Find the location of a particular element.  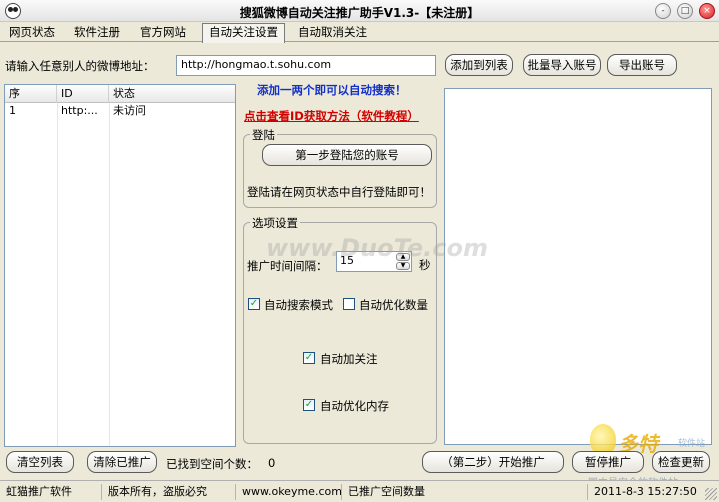

auto-optimize-memory-checkbox: ✓ is located at coordinates (309, 405).